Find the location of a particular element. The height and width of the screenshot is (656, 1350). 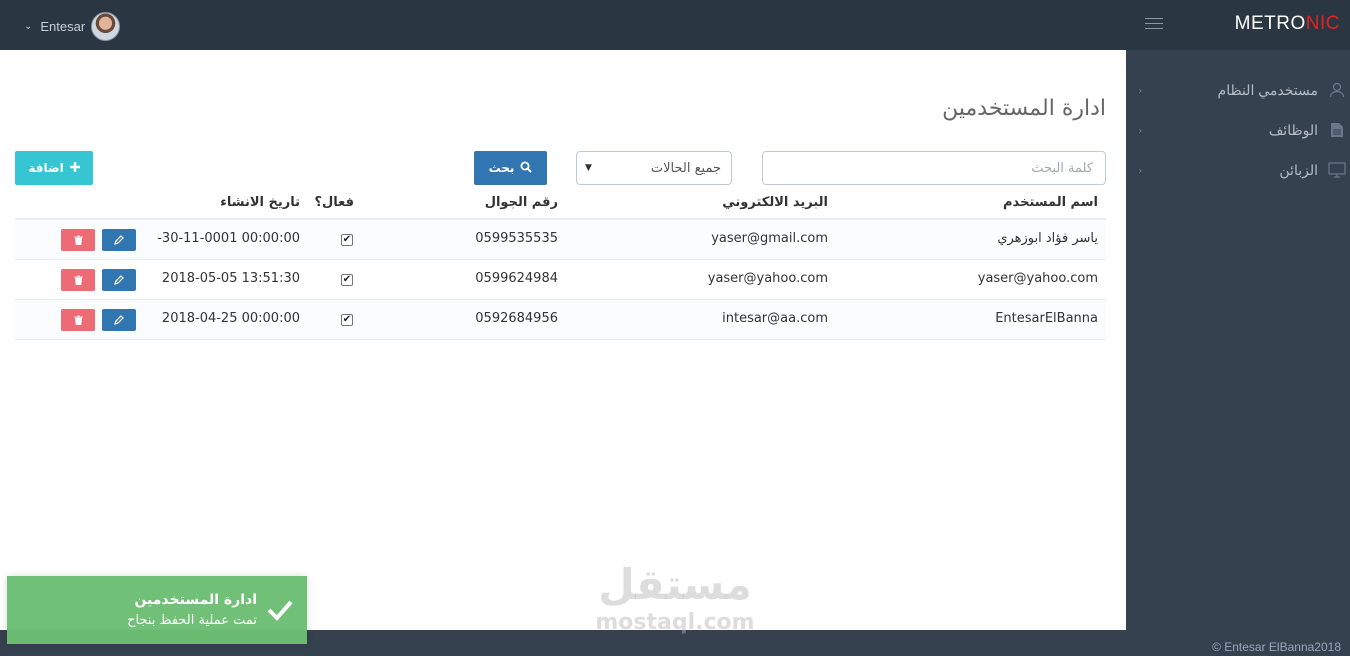

success-toast: ادارة المستخدمين تمت عملية الحفظ بنجاح is located at coordinates (157, 610).